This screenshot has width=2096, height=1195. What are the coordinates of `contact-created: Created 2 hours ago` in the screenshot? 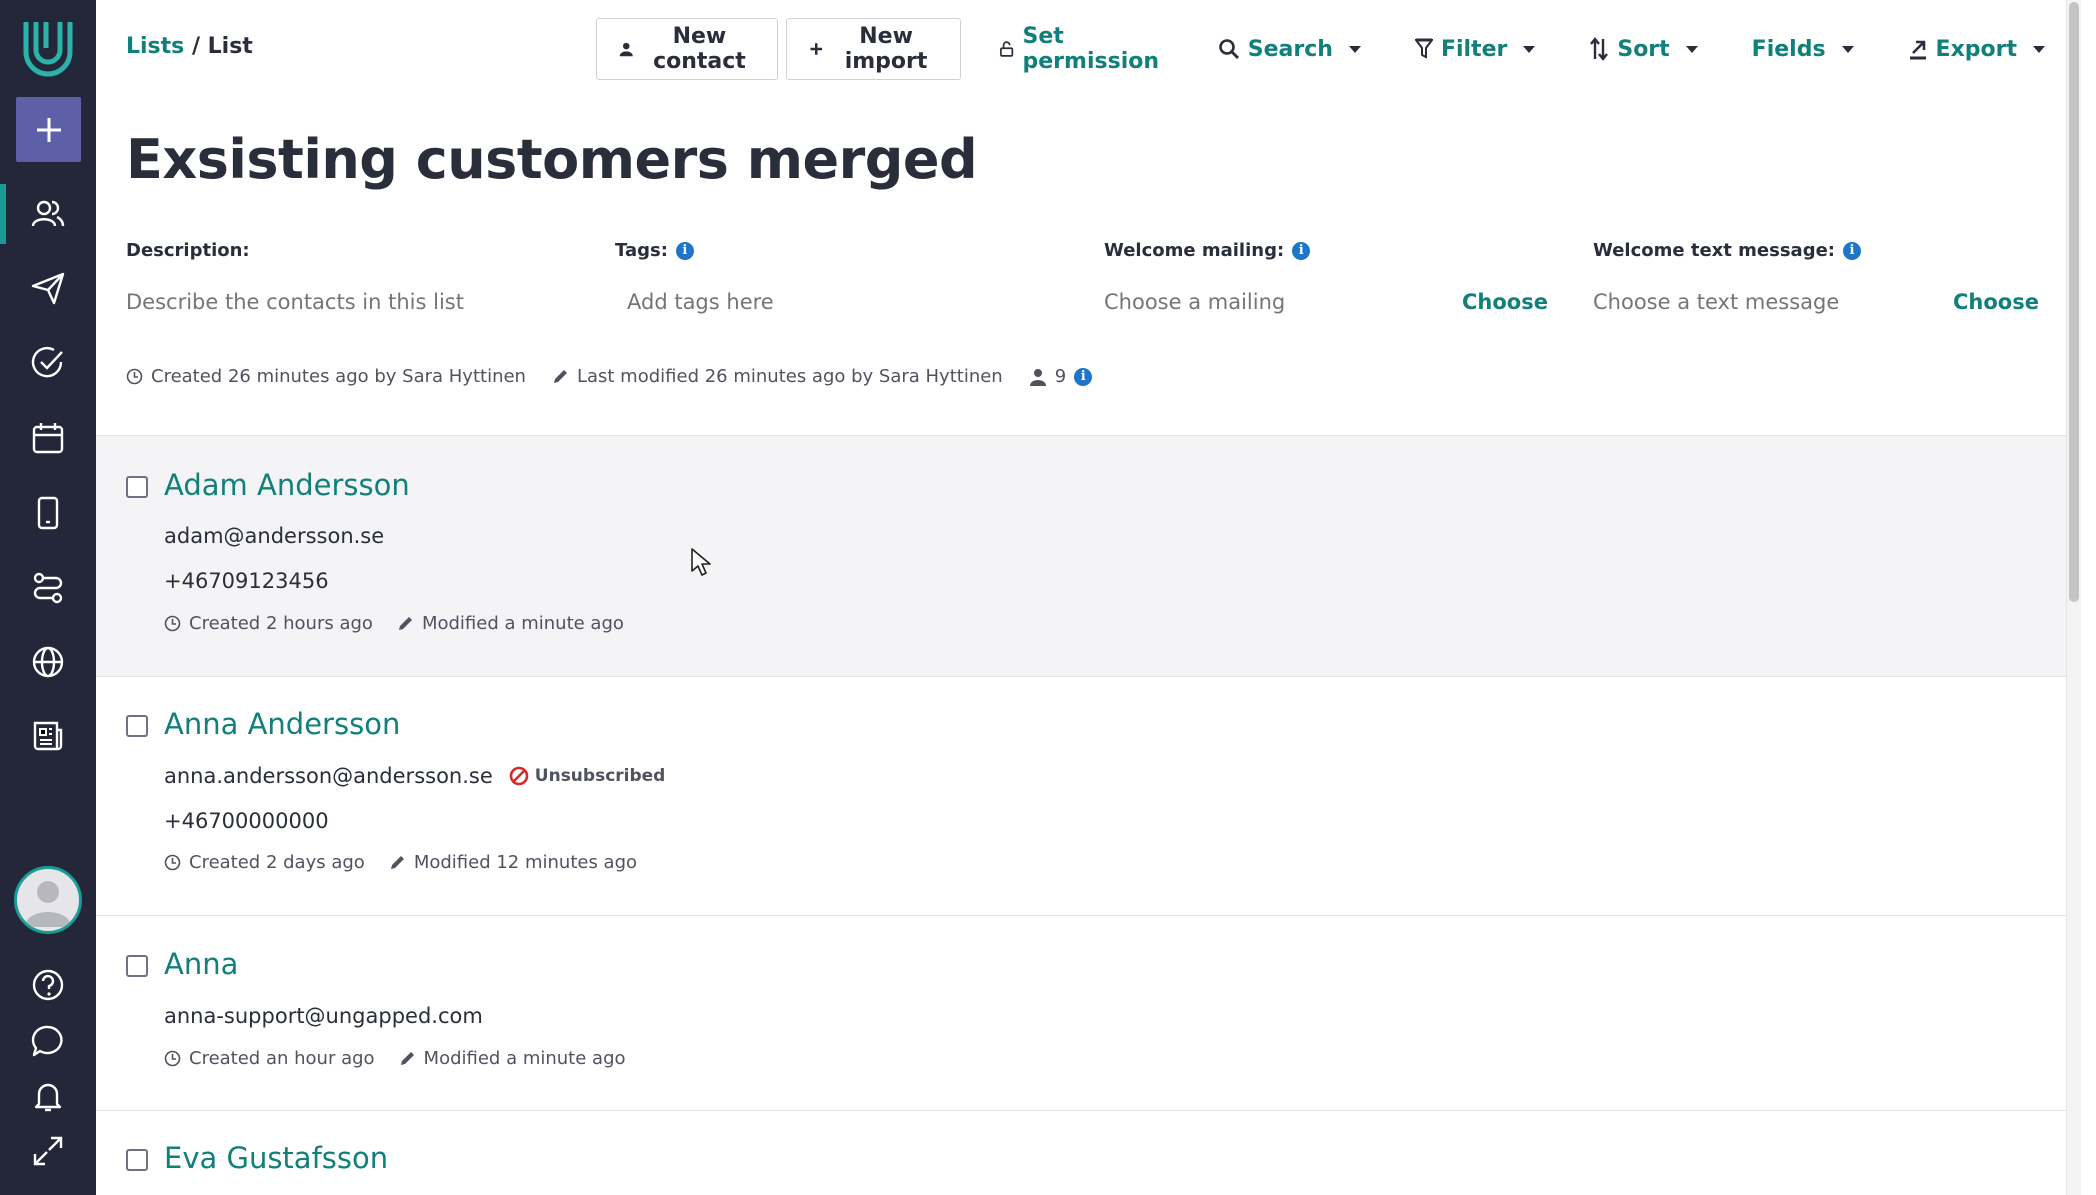 It's located at (268, 623).